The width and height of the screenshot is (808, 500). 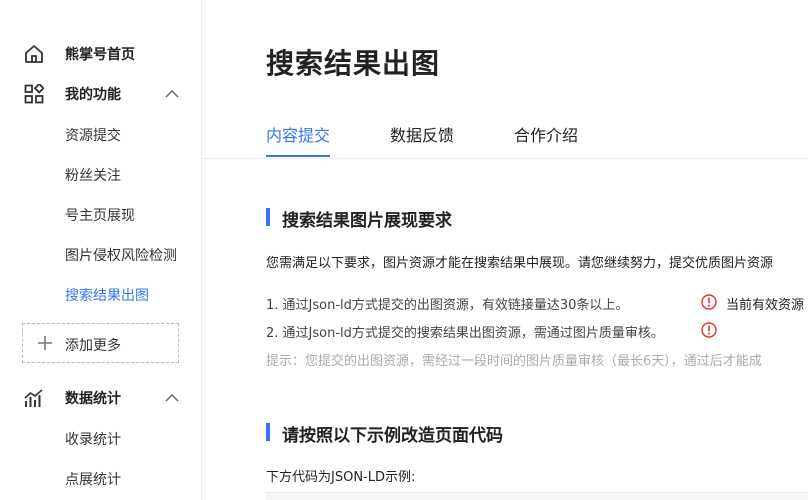 I want to click on section-title: 搜索结果图片展现要求, so click(x=367, y=221).